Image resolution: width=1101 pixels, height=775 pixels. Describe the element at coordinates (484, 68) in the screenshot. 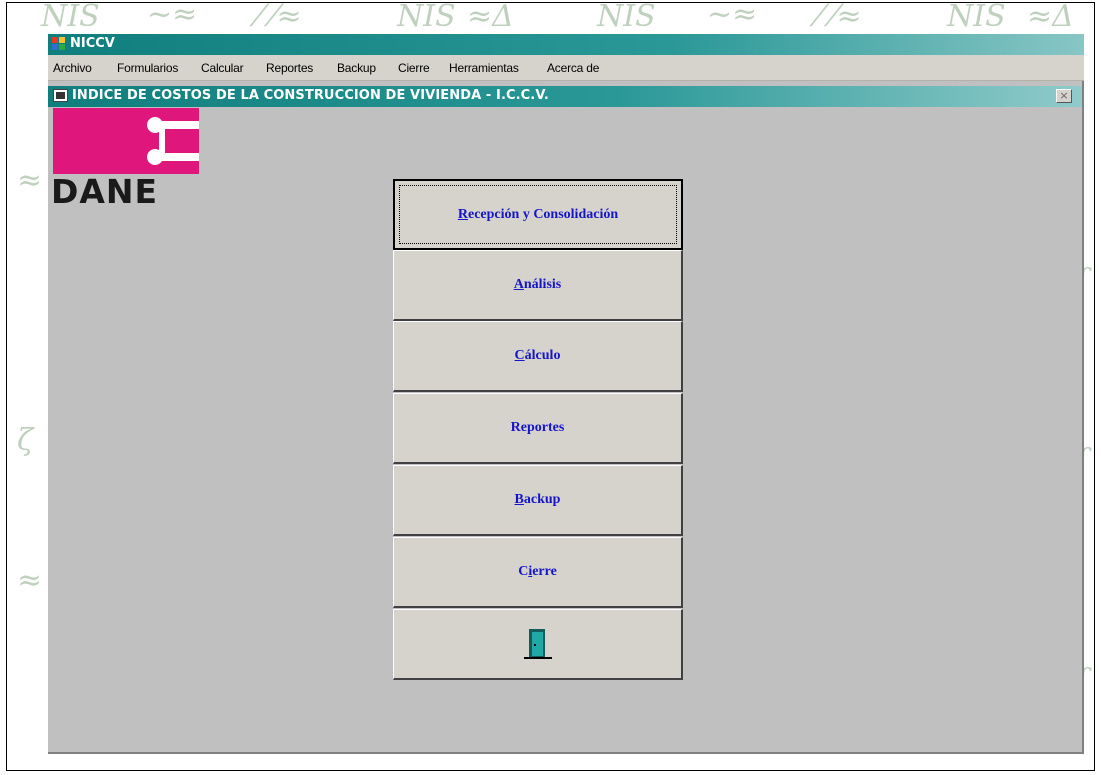

I see `menu-herramientas: Herramientas` at that location.